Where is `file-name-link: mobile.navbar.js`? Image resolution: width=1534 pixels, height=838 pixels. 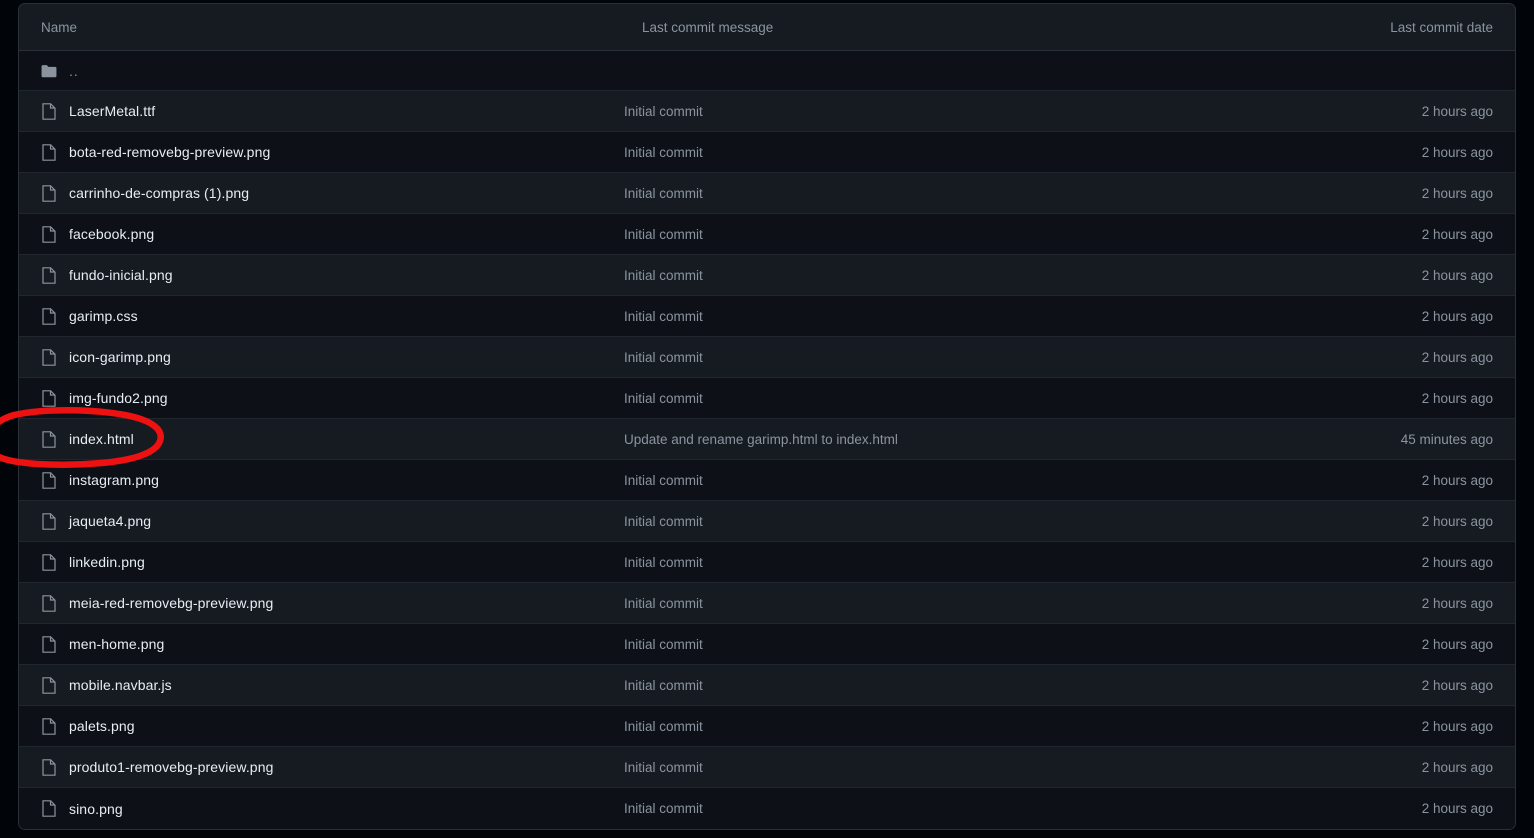
file-name-link: mobile.navbar.js is located at coordinates (120, 685).